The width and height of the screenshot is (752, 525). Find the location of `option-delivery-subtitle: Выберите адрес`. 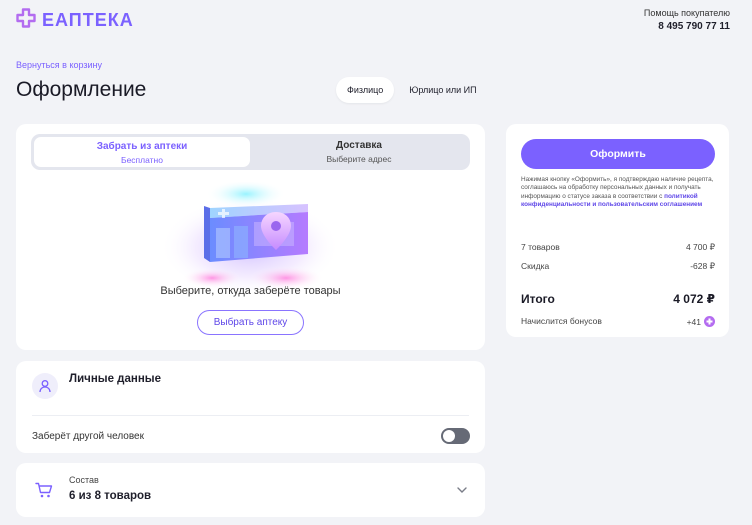

option-delivery-subtitle: Выберите адрес is located at coordinates (359, 159).